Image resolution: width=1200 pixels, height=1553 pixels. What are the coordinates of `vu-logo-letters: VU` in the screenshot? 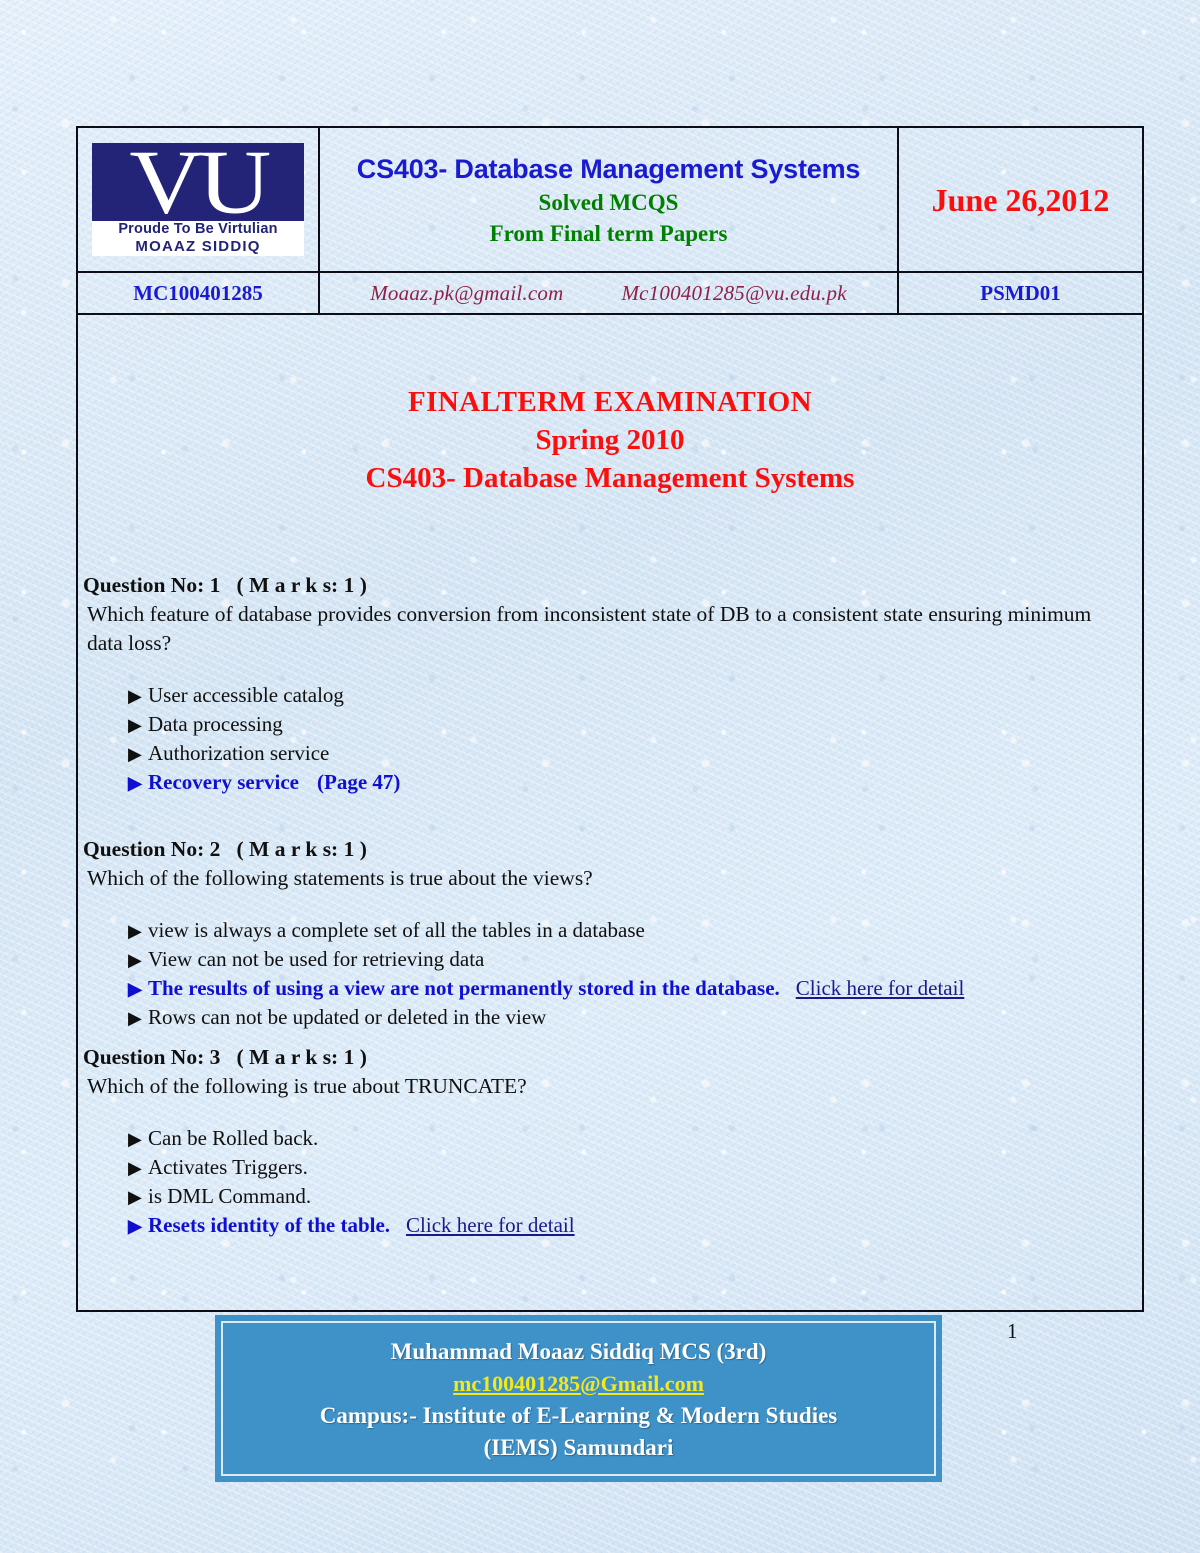 It's located at (200, 182).